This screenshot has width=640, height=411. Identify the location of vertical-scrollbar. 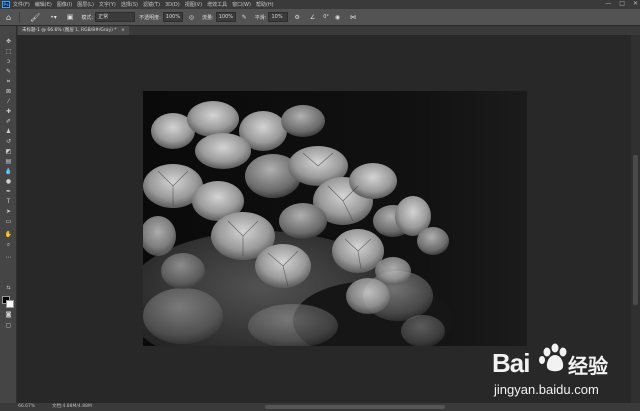
(635, 219).